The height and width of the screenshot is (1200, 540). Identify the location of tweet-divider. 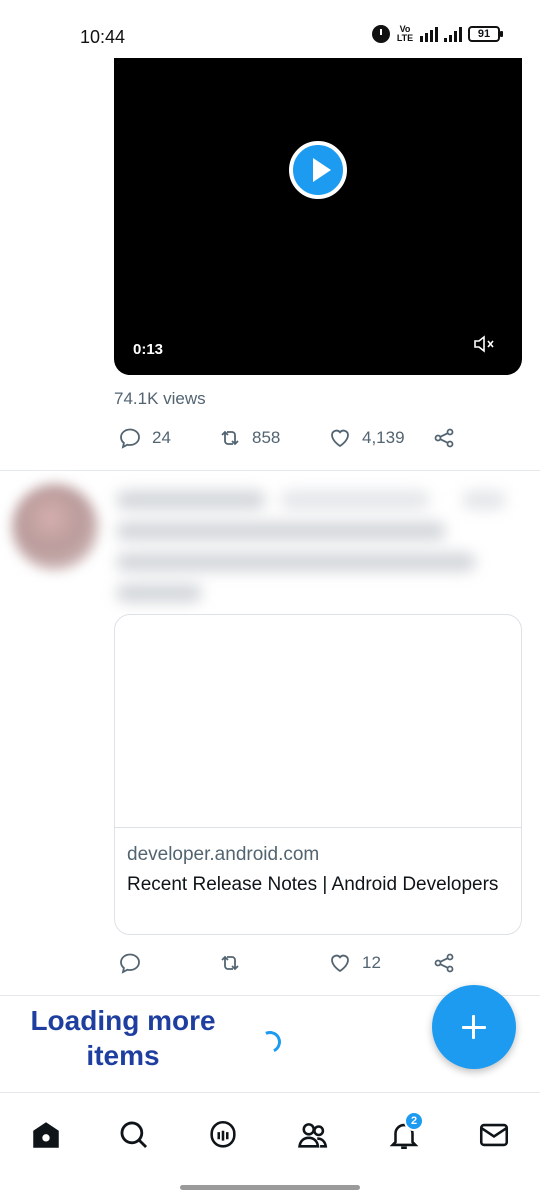
(270, 470).